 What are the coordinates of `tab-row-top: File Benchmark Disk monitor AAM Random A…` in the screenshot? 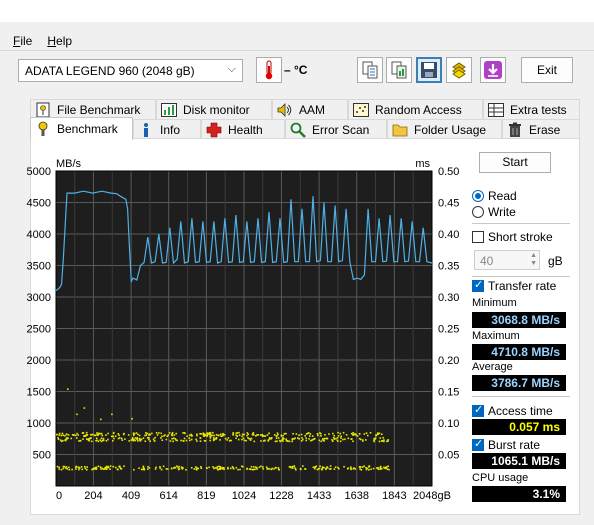 It's located at (305, 109).